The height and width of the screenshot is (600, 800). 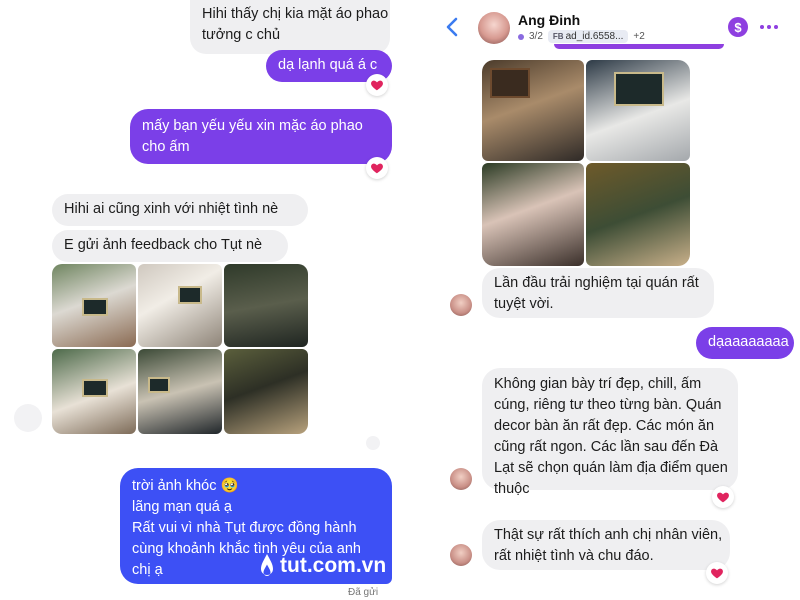 I want to click on message-line: lãng mạn quá ạ, so click(x=182, y=507).